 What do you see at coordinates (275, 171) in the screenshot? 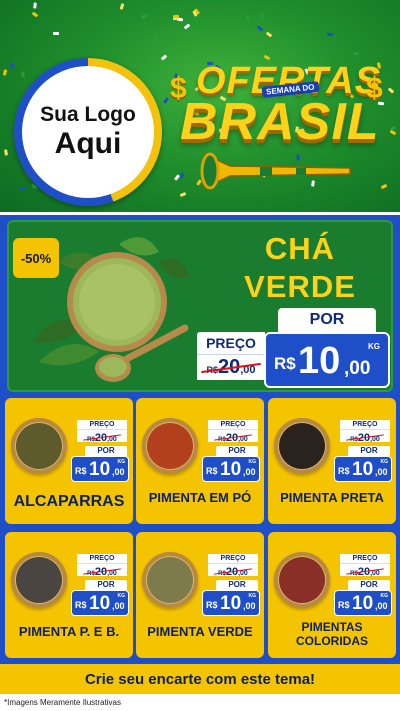
I see `vuvuzela-icon` at bounding box center [275, 171].